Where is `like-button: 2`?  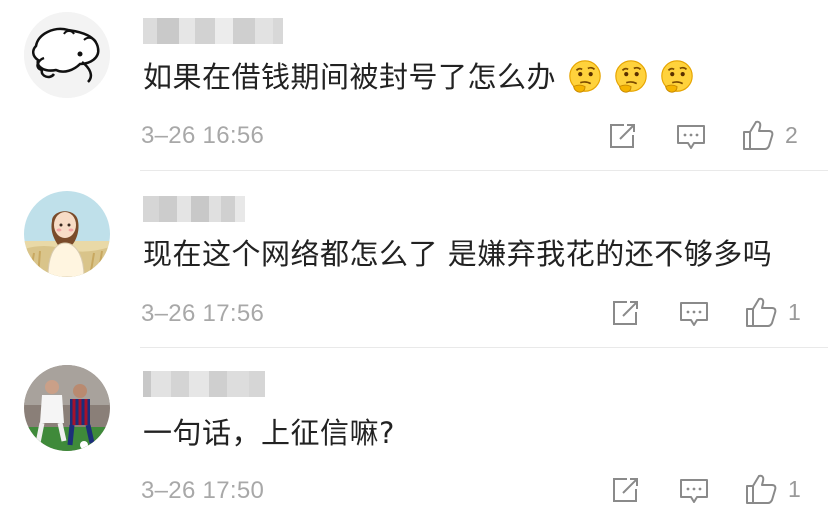
like-button: 2 is located at coordinates (769, 135).